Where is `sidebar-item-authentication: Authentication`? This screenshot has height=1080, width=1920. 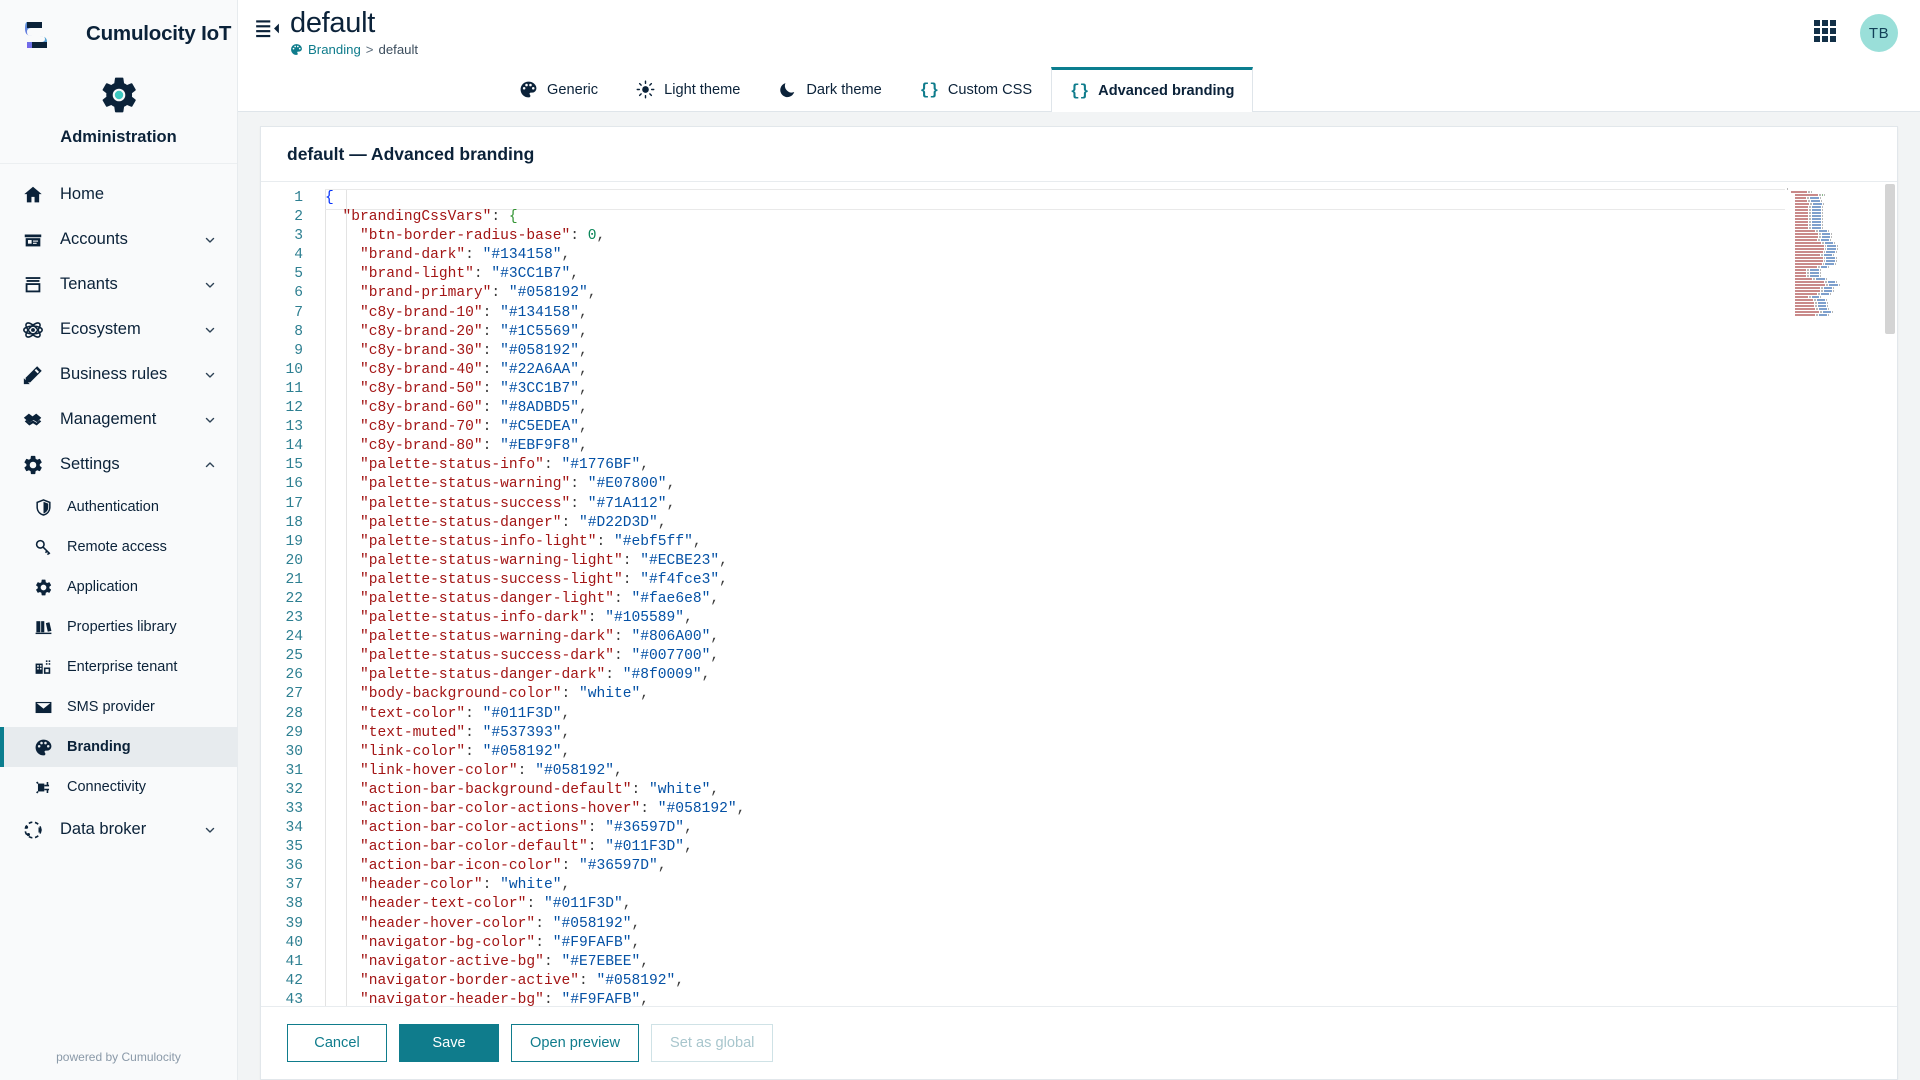 sidebar-item-authentication: Authentication is located at coordinates (118, 507).